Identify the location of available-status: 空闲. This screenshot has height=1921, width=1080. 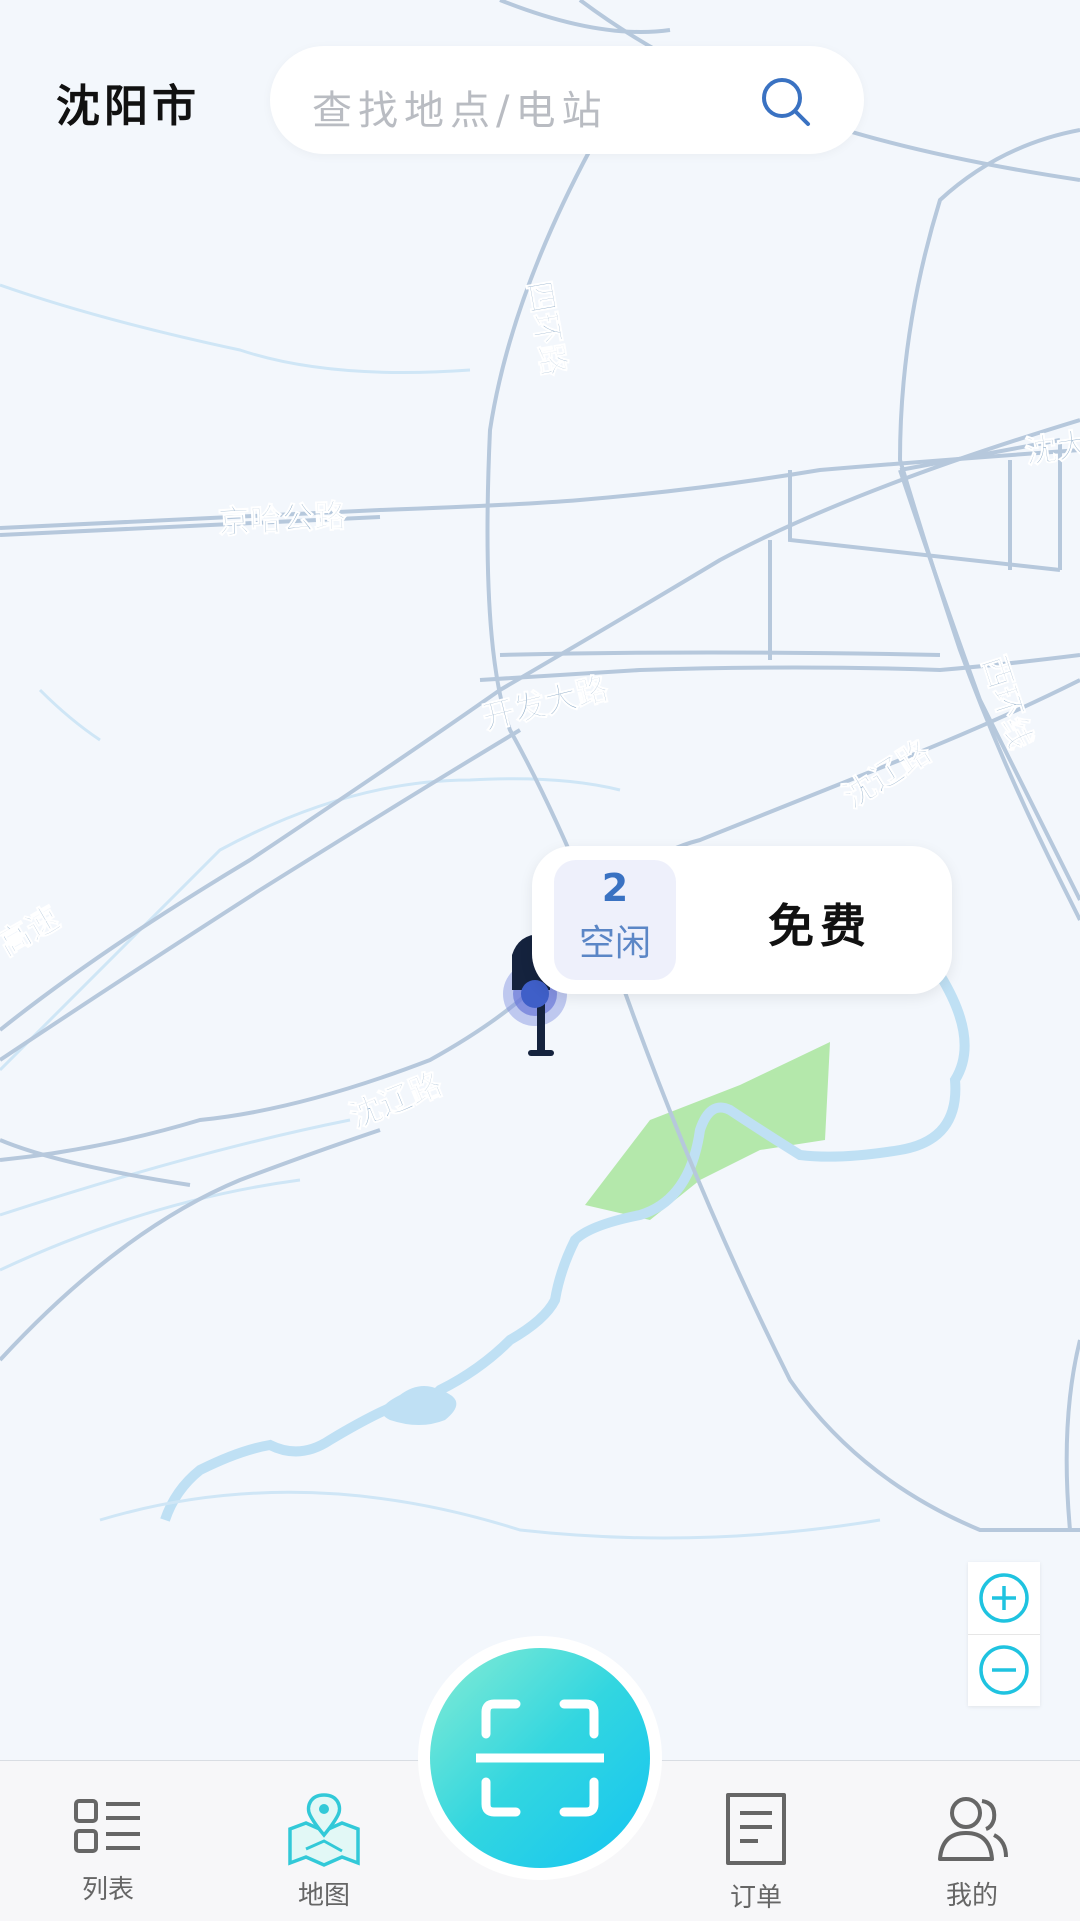
(614, 943).